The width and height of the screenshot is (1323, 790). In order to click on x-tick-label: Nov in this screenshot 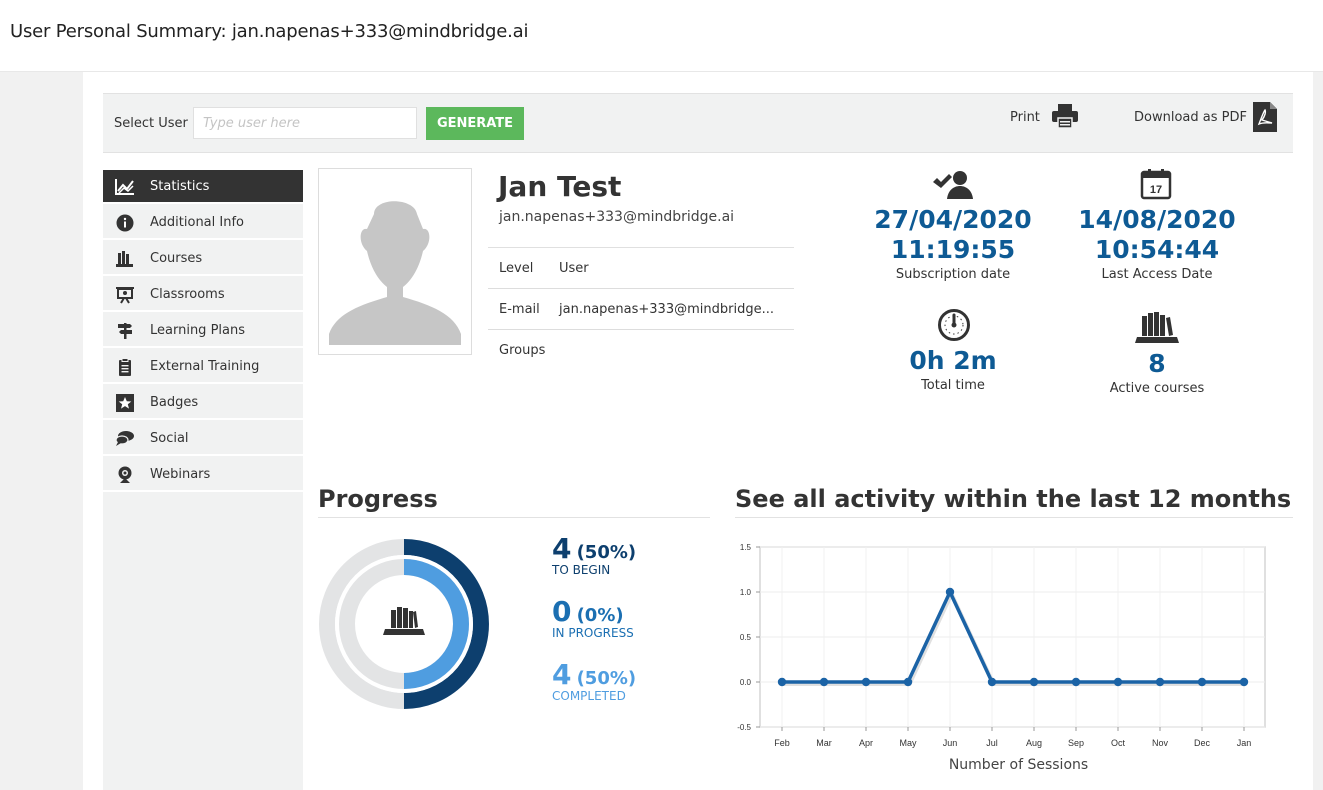, I will do `click(1160, 743)`.